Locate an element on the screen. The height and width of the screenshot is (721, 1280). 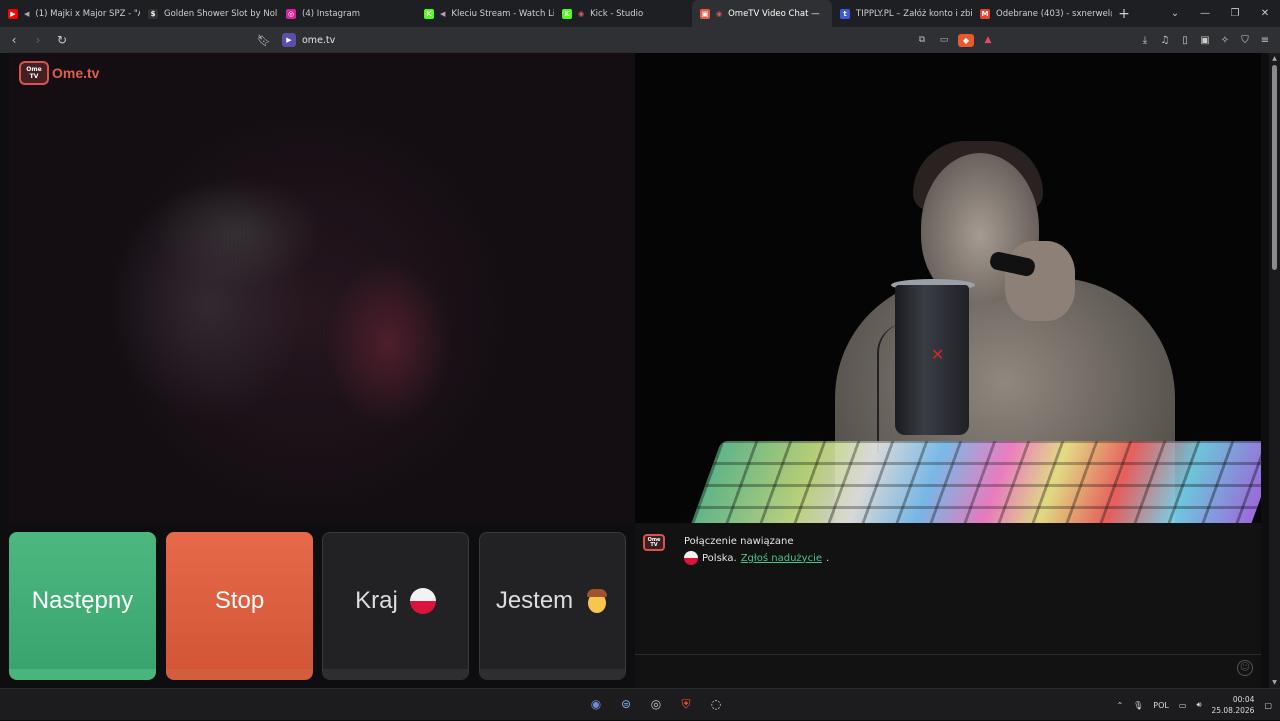
tab-6: ▣◉OmeTV Video Chat —✕ is located at coordinates (762, 13).